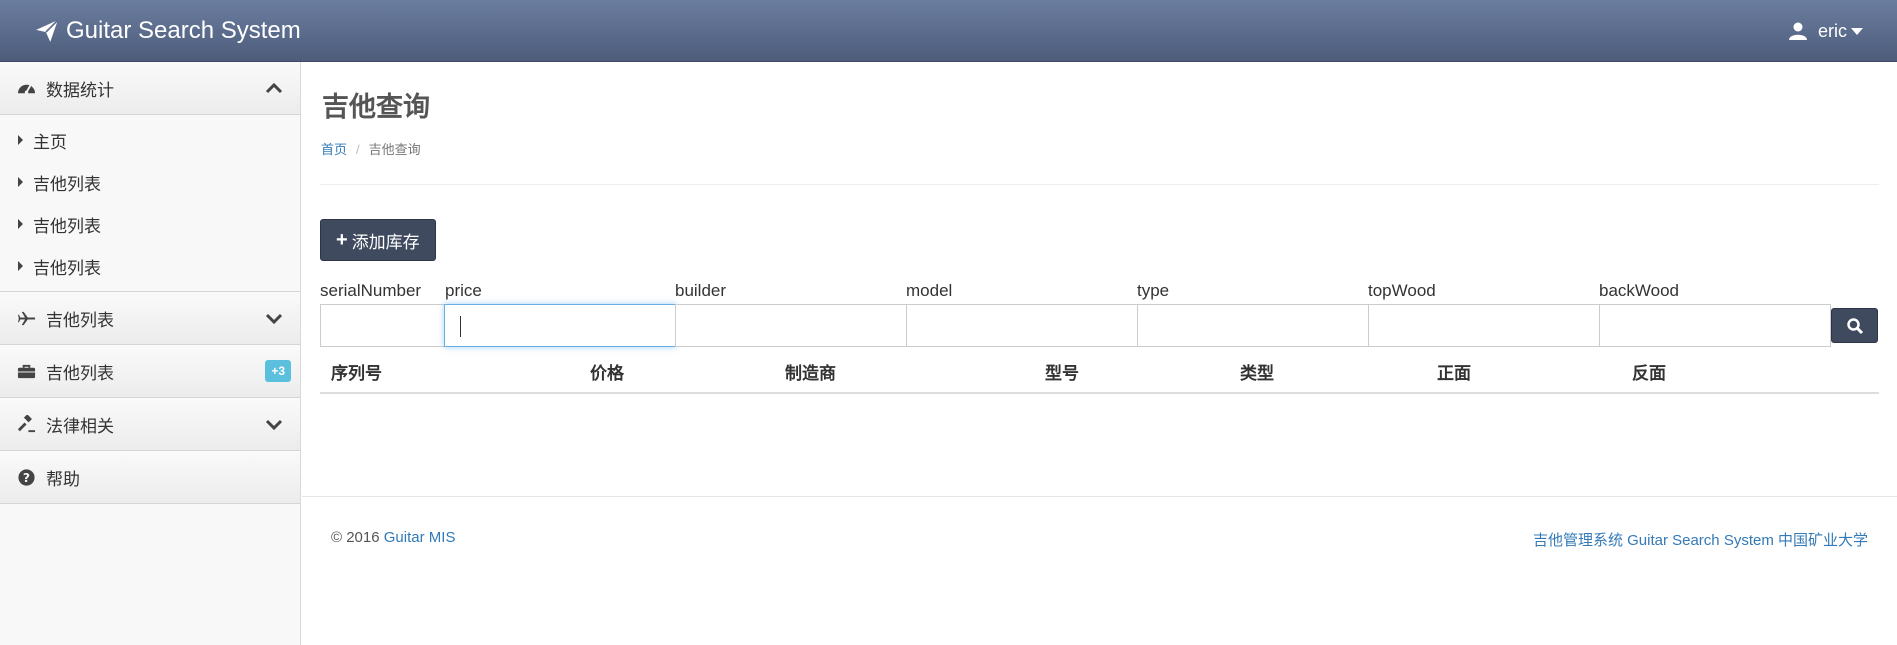  What do you see at coordinates (1062, 373) in the screenshot?
I see `column-header-model: 型号` at bounding box center [1062, 373].